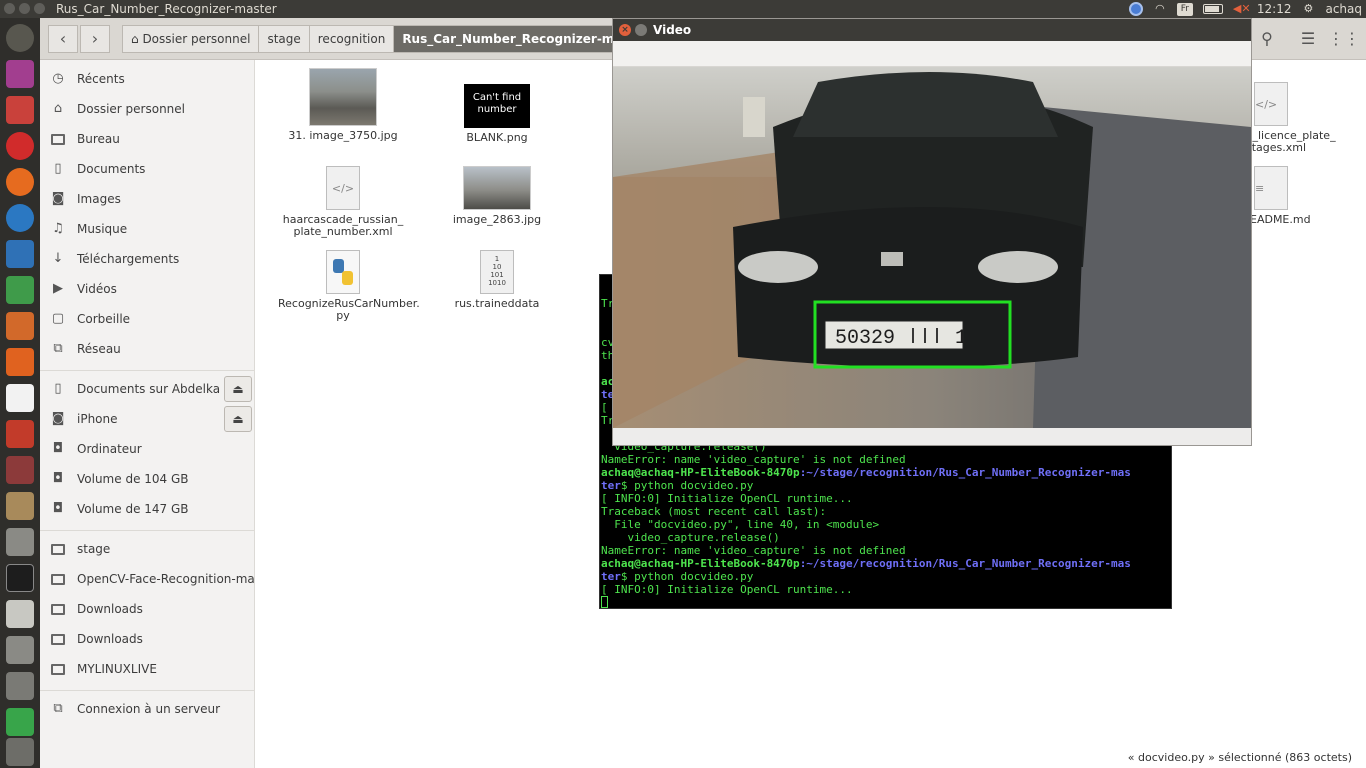 This screenshot has height=768, width=1366. Describe the element at coordinates (147, 169) in the screenshot. I see `sidebar-item-documents: ▯ Documents` at that location.